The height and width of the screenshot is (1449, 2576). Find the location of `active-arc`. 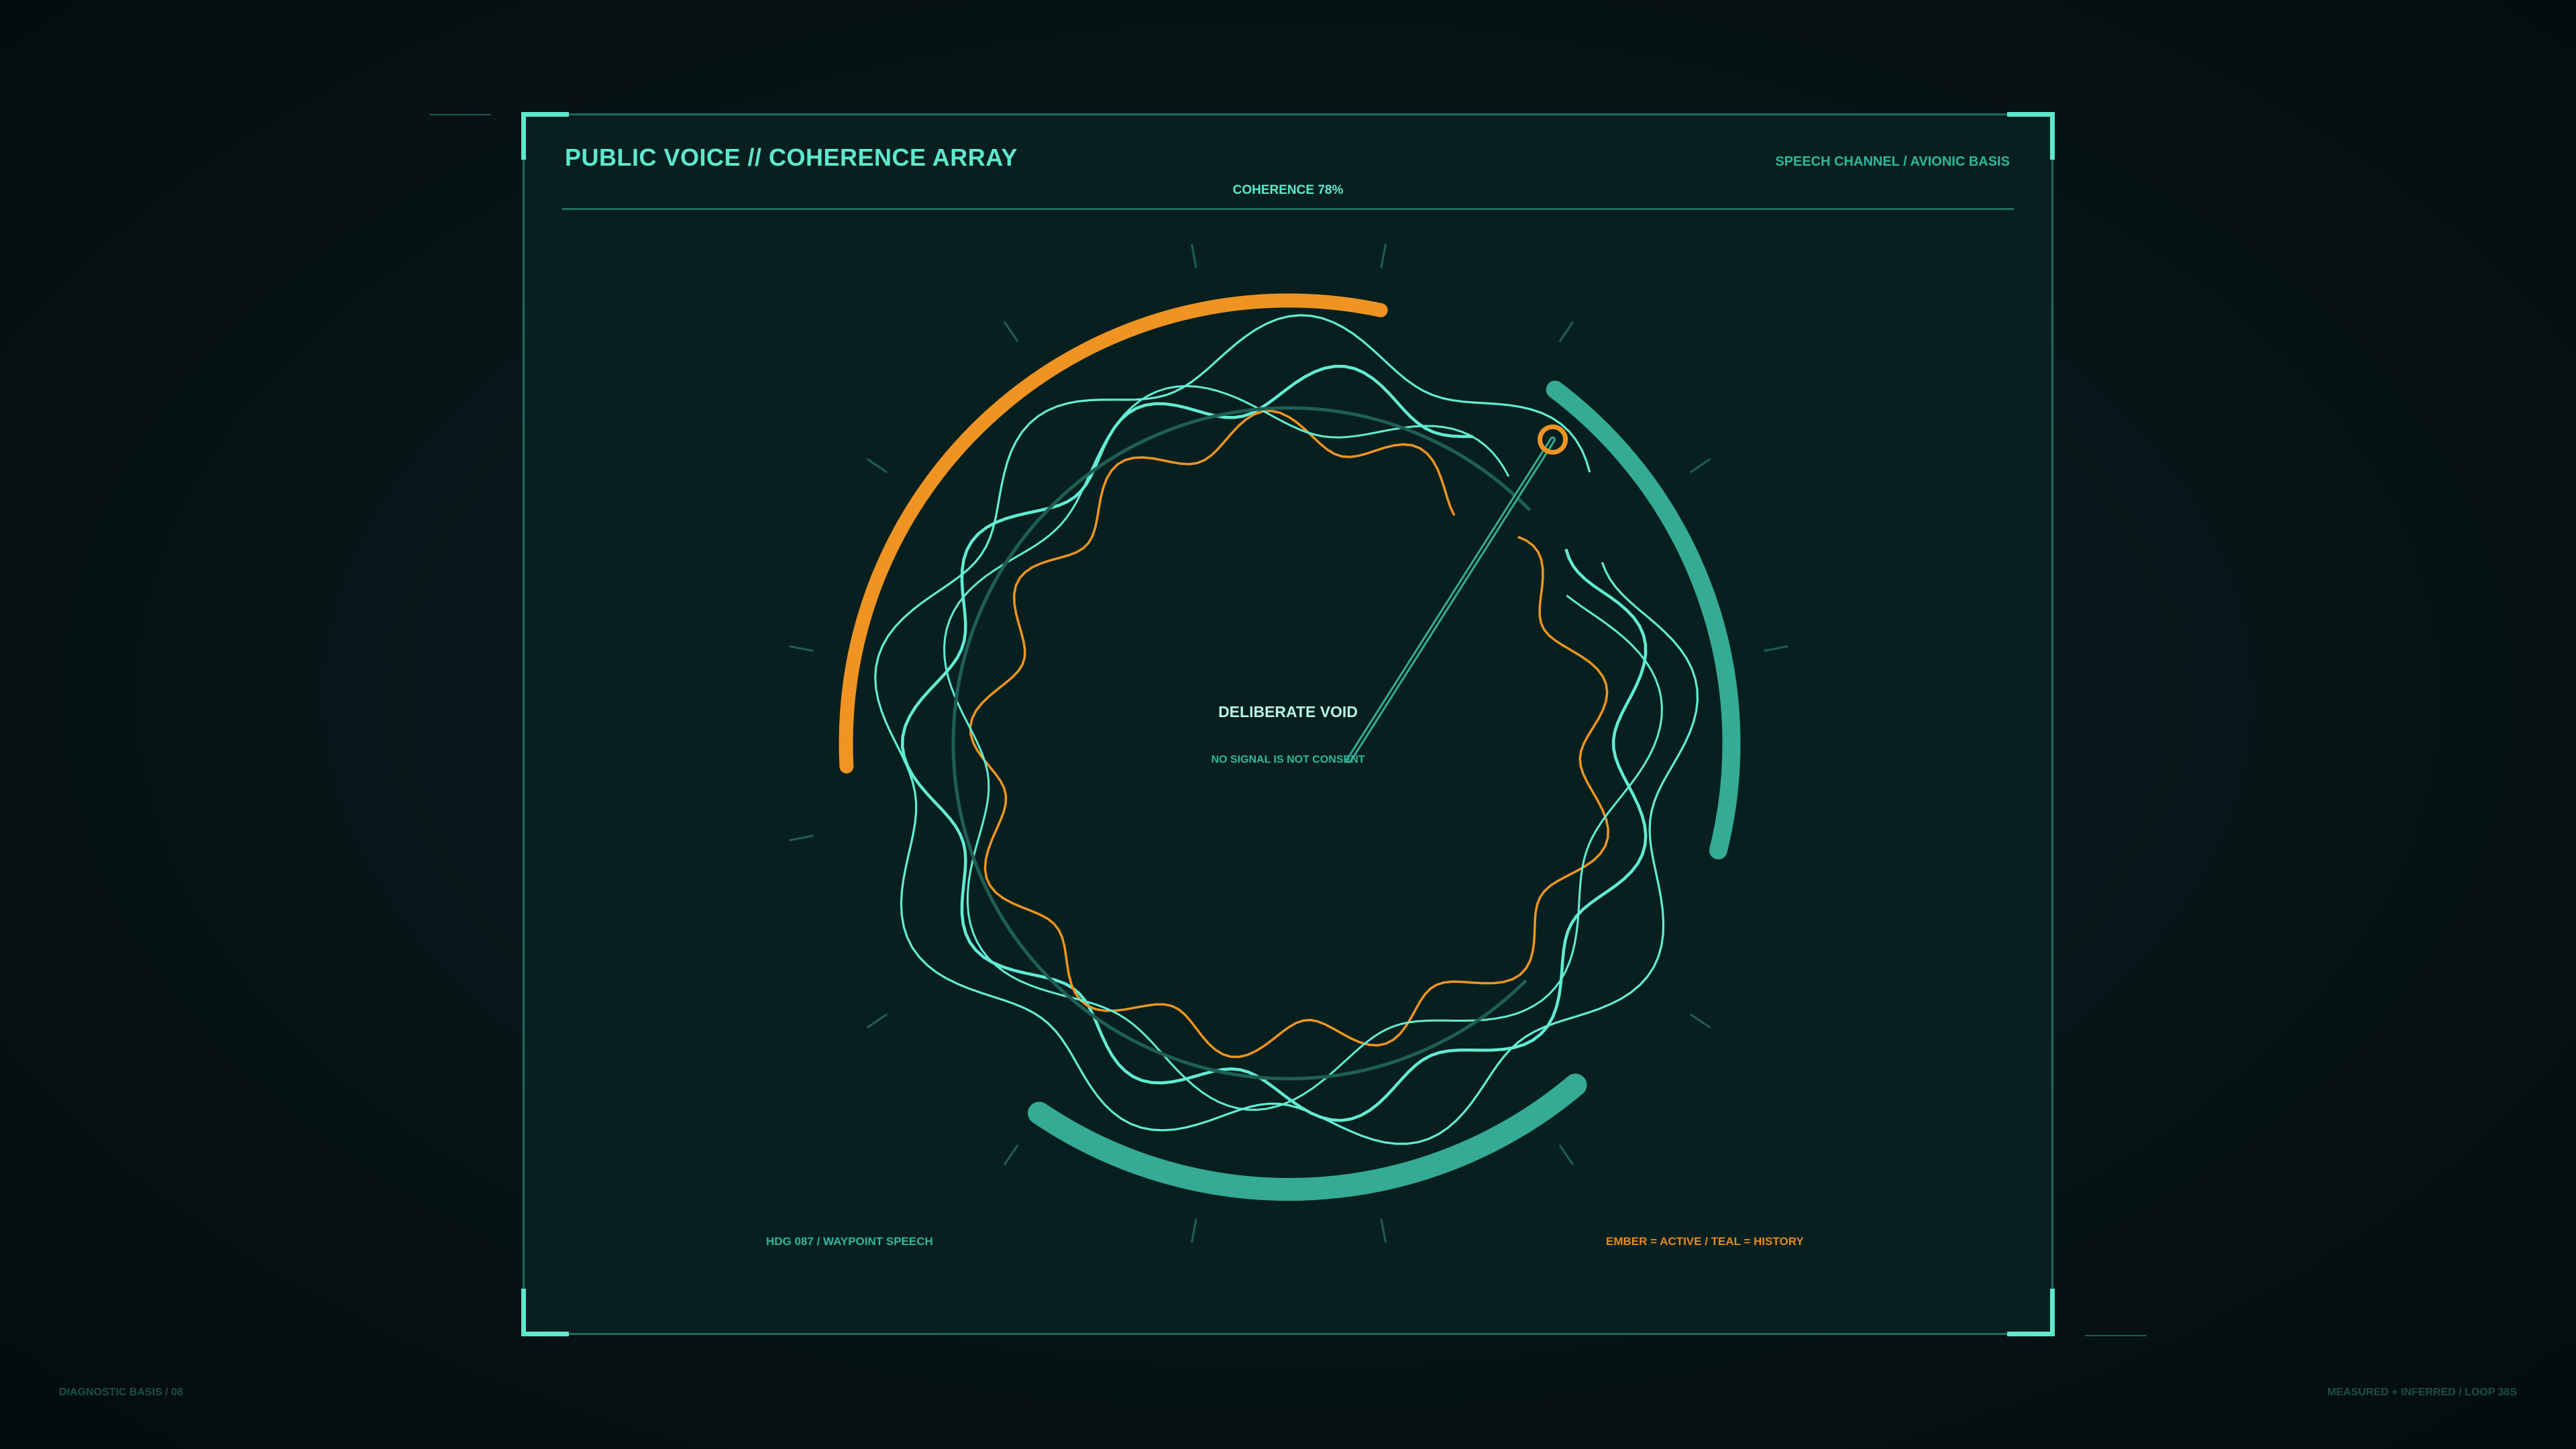

active-arc is located at coordinates (1113, 533).